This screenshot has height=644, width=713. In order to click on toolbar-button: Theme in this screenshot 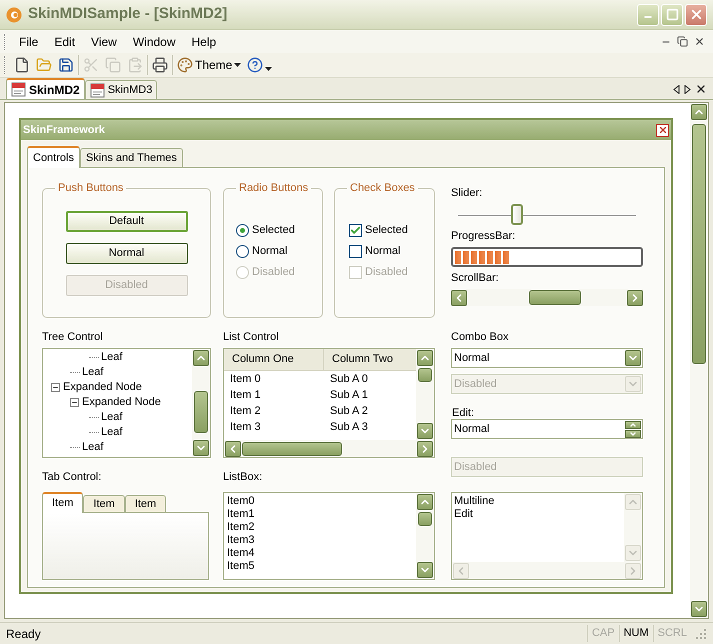, I will do `click(209, 65)`.